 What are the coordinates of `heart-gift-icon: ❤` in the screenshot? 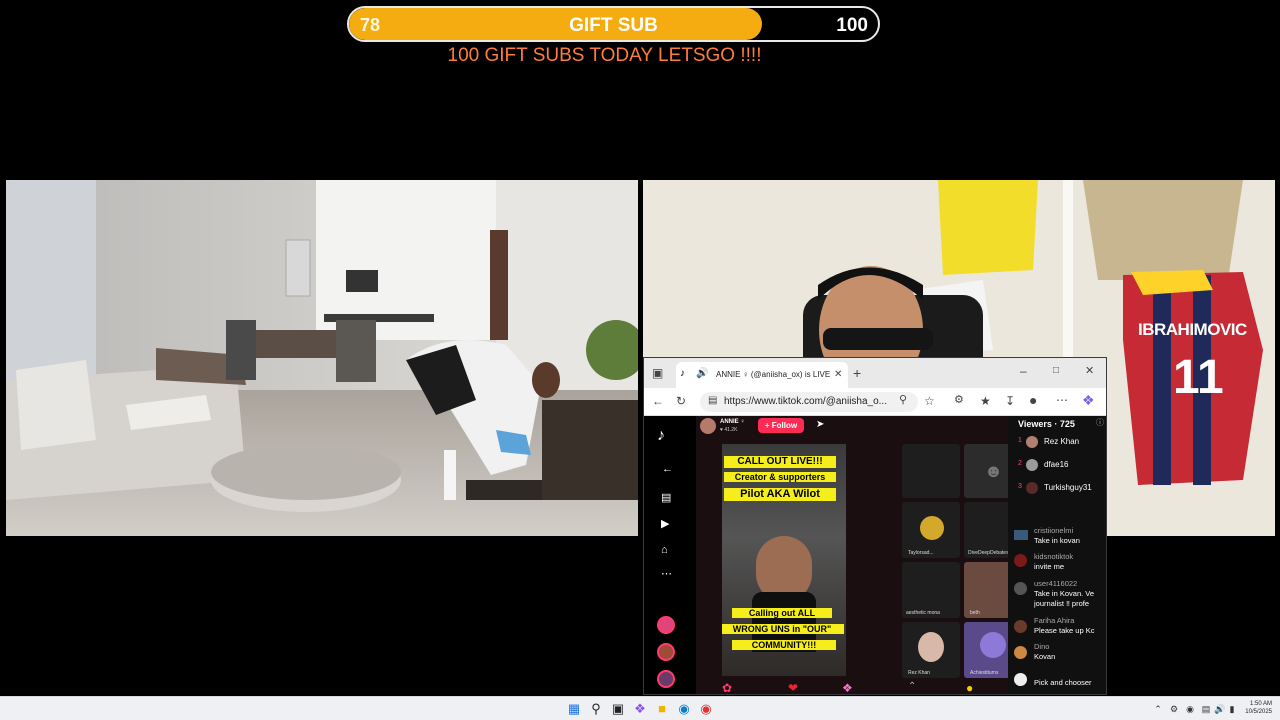 It's located at (793, 688).